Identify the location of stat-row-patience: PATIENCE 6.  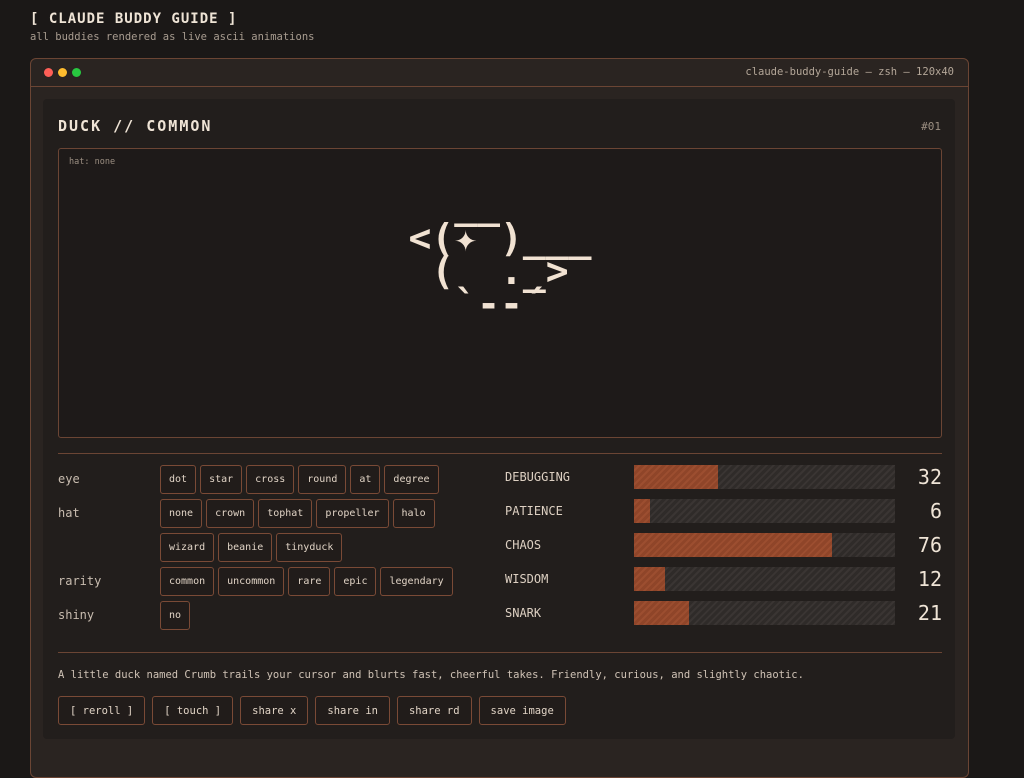
(723, 511).